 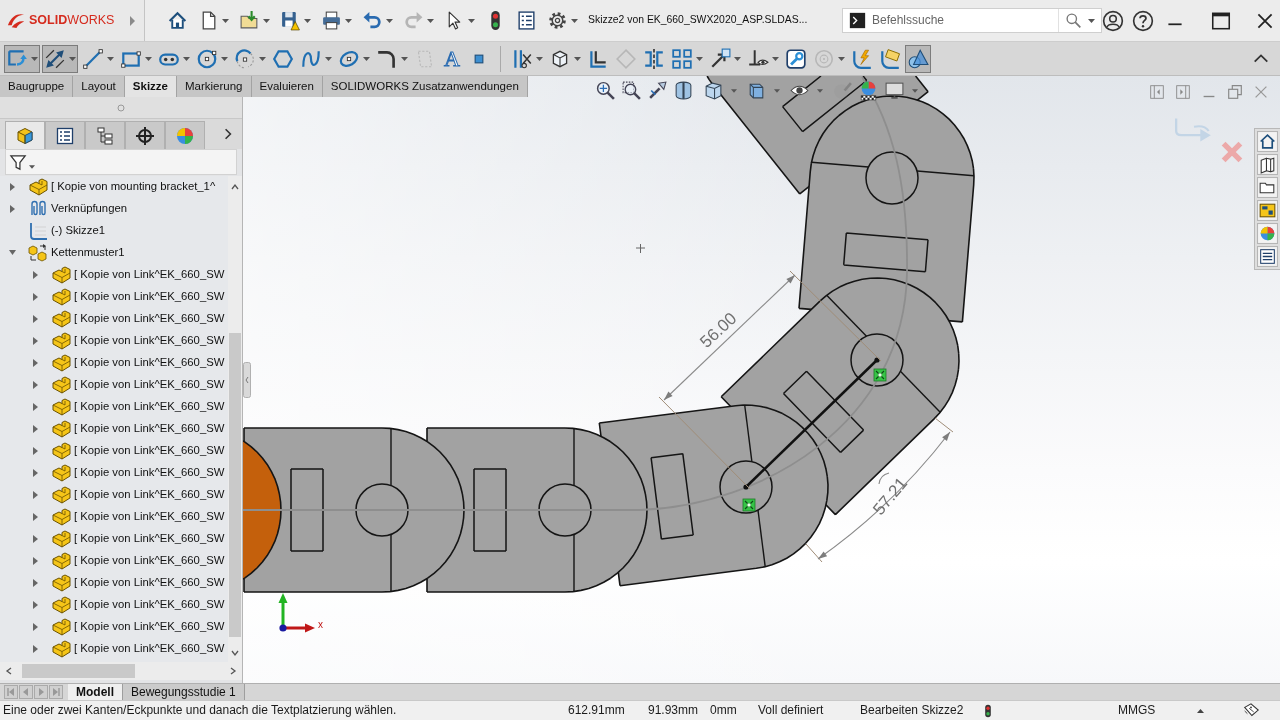 I want to click on scroll-left-icon, so click(x=9, y=671).